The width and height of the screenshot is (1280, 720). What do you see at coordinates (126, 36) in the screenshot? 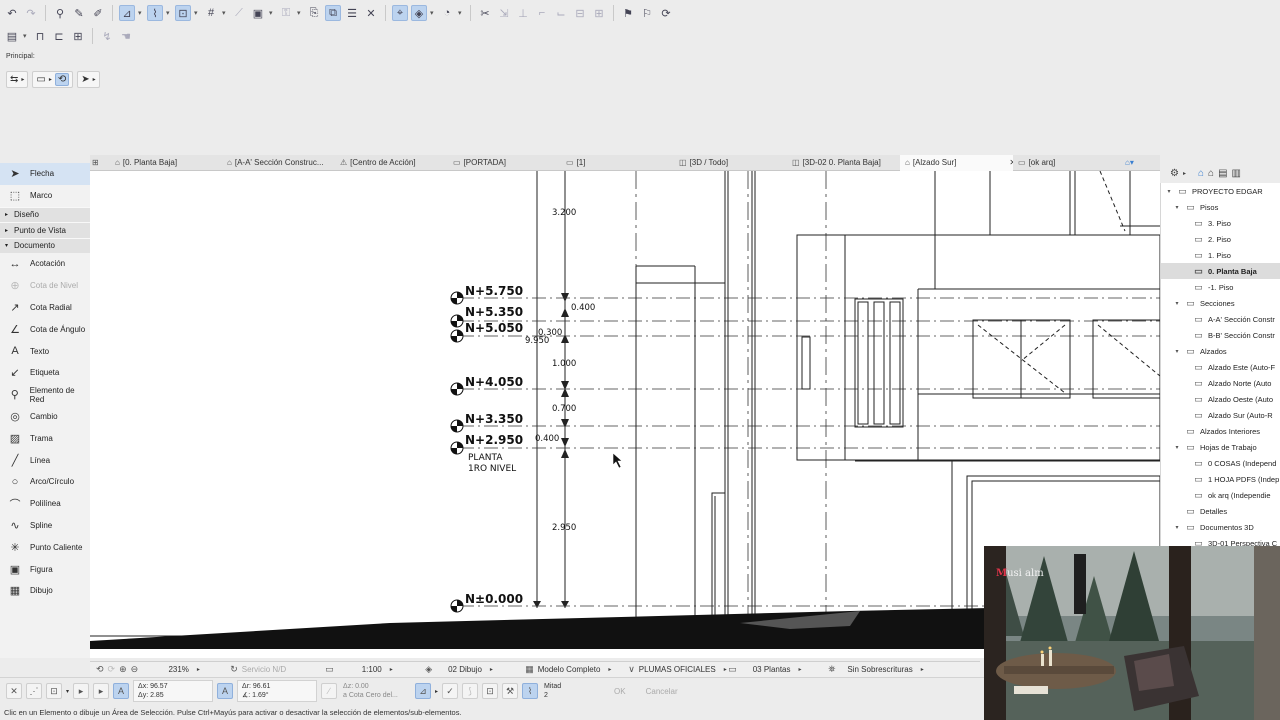
I see `hand-icon: ☚` at bounding box center [126, 36].